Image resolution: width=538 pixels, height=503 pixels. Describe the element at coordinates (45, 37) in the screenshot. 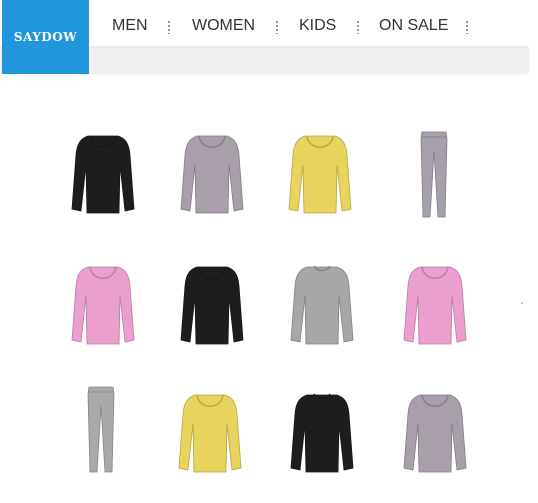

I see `brand-logo: SAYDOW` at that location.